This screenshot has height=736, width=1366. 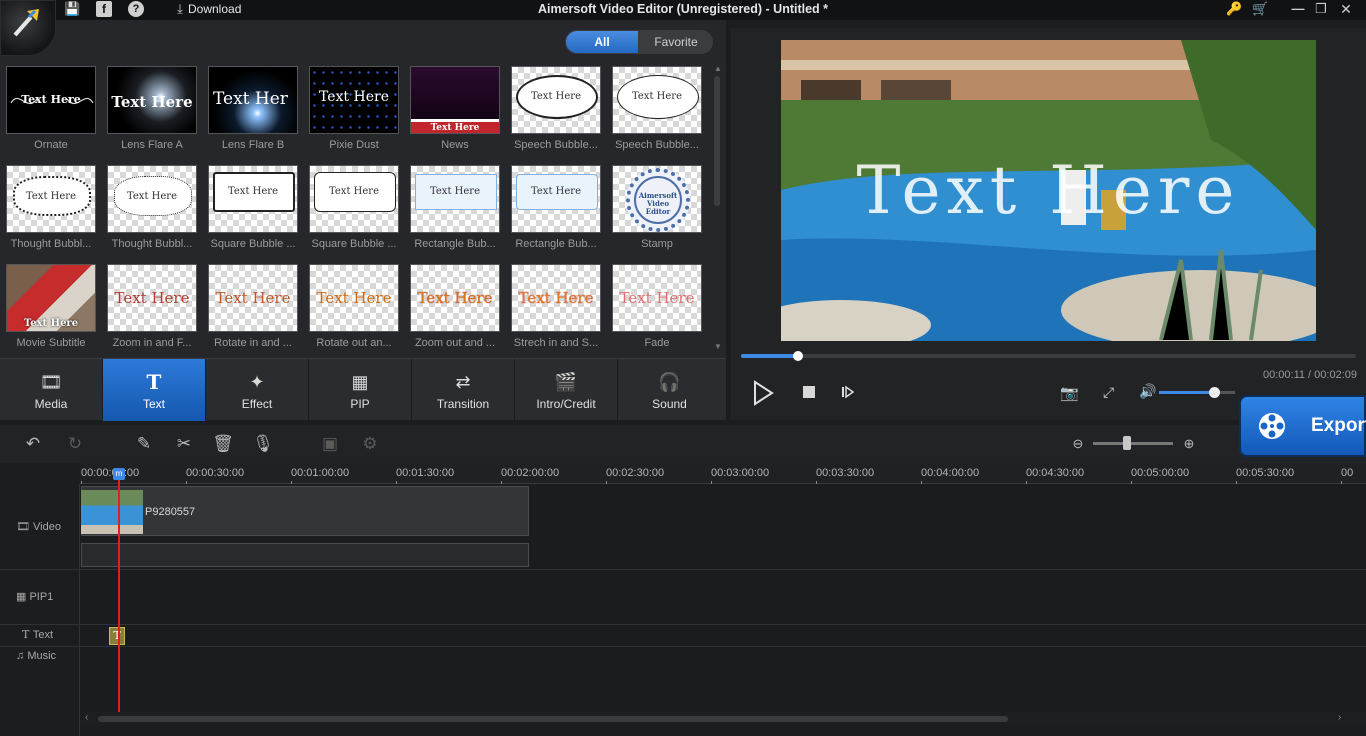 I want to click on scroll-right-icon: ›, so click(x=1339, y=717).